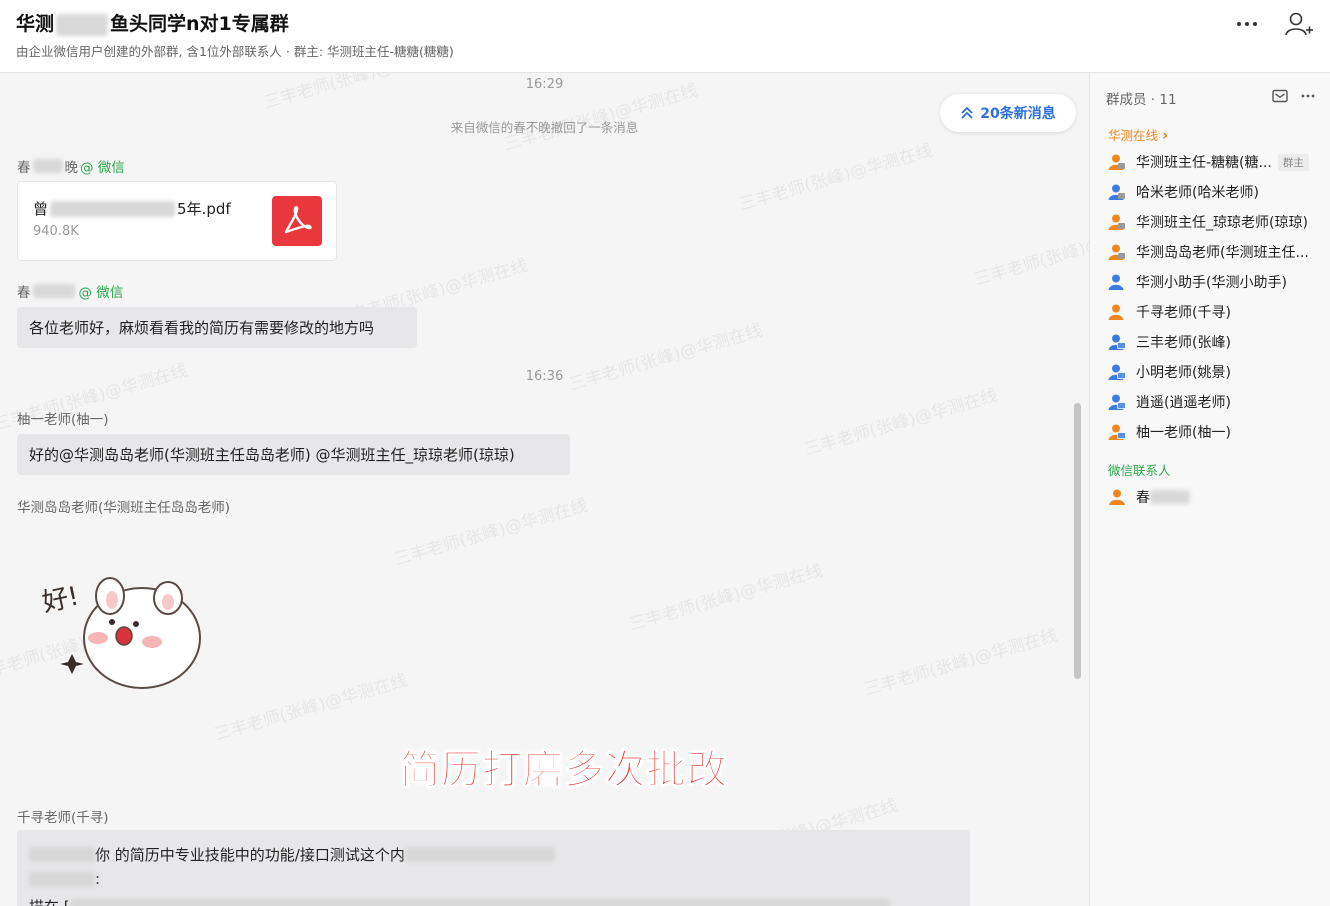 This screenshot has height=906, width=1330. I want to click on mail-icon, so click(1280, 96).